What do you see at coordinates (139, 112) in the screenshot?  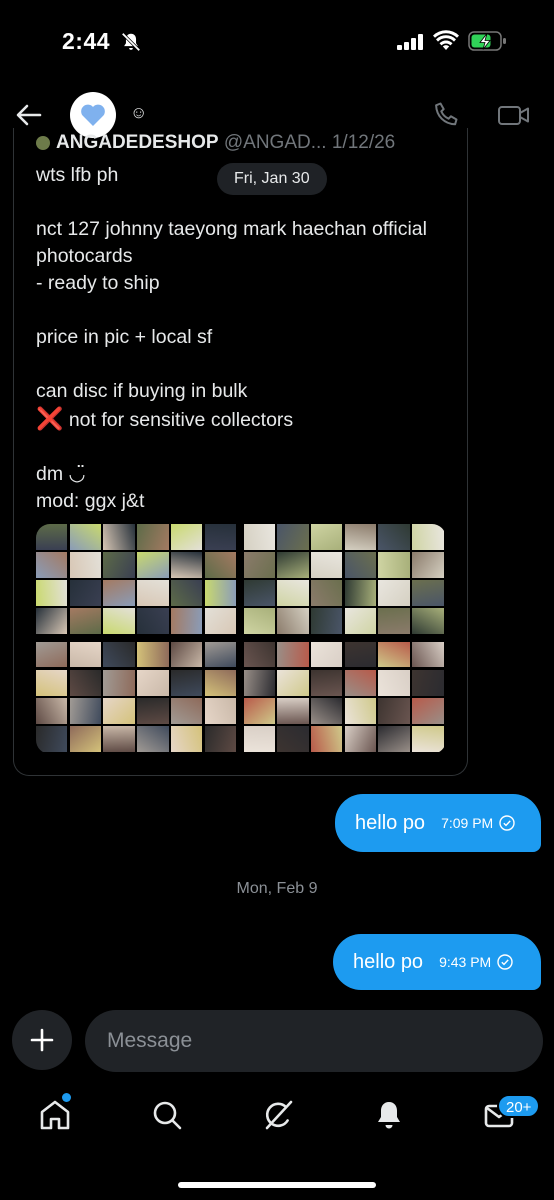 I see `smile-emoji: ☺` at bounding box center [139, 112].